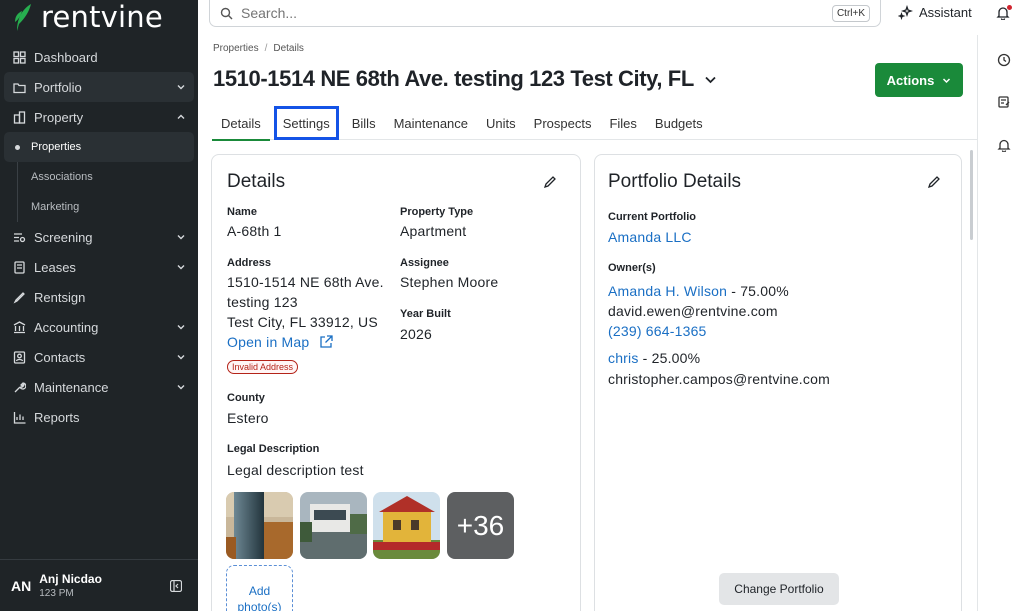  What do you see at coordinates (99, 57) in the screenshot?
I see `sidebar-item-dashboard: Dashboard` at bounding box center [99, 57].